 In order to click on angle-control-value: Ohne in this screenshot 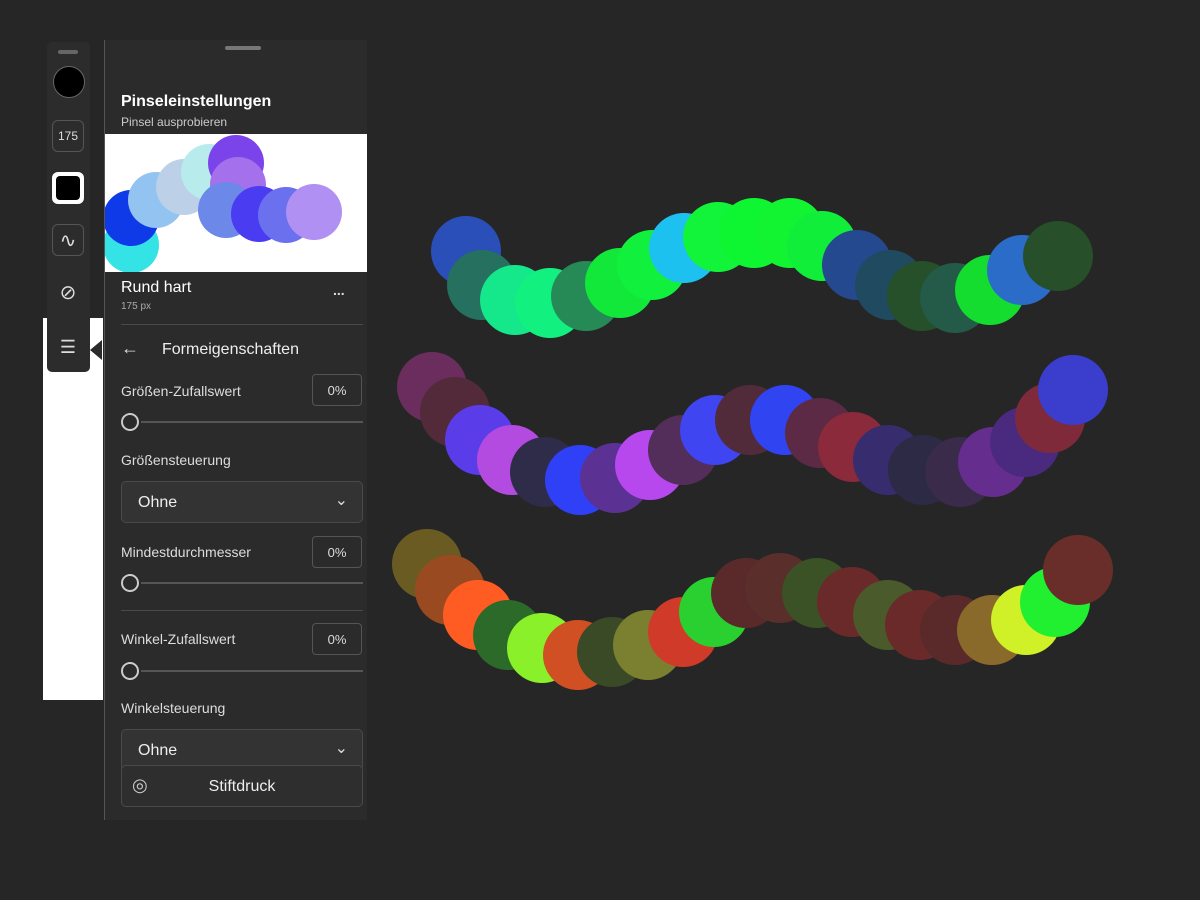, I will do `click(158, 750)`.